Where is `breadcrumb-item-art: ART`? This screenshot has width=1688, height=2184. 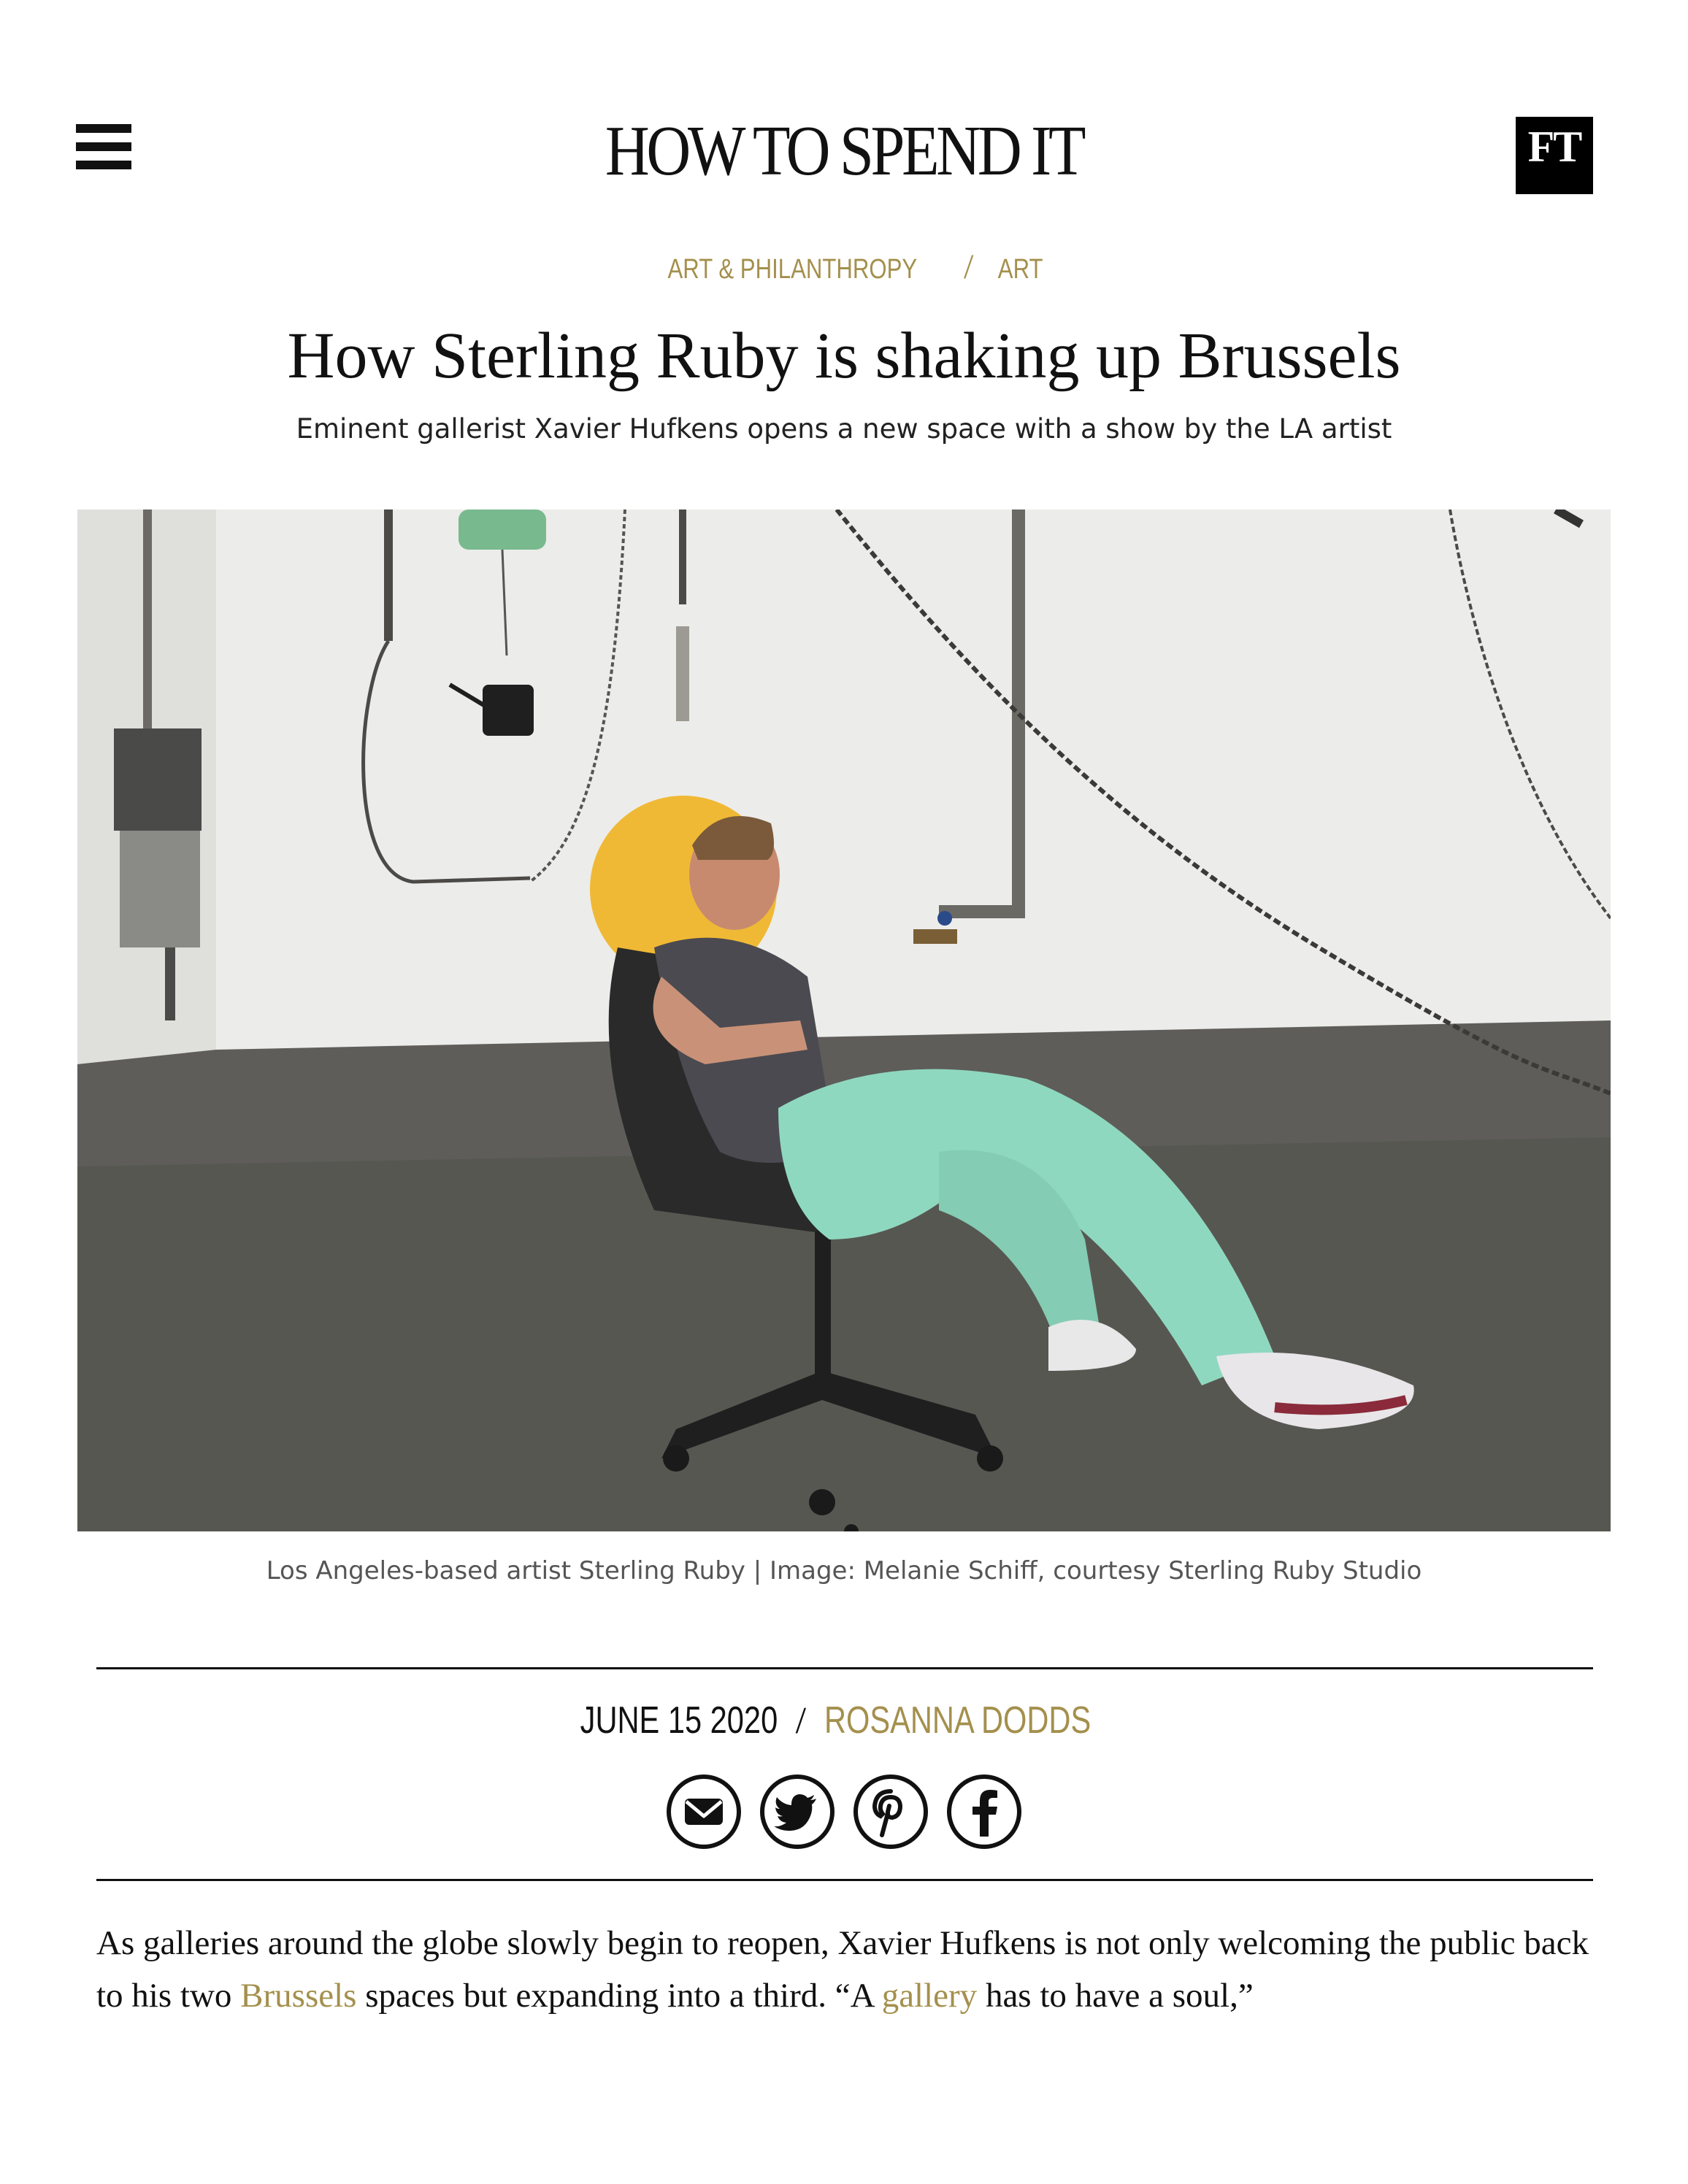 breadcrumb-item-art: ART is located at coordinates (1021, 270).